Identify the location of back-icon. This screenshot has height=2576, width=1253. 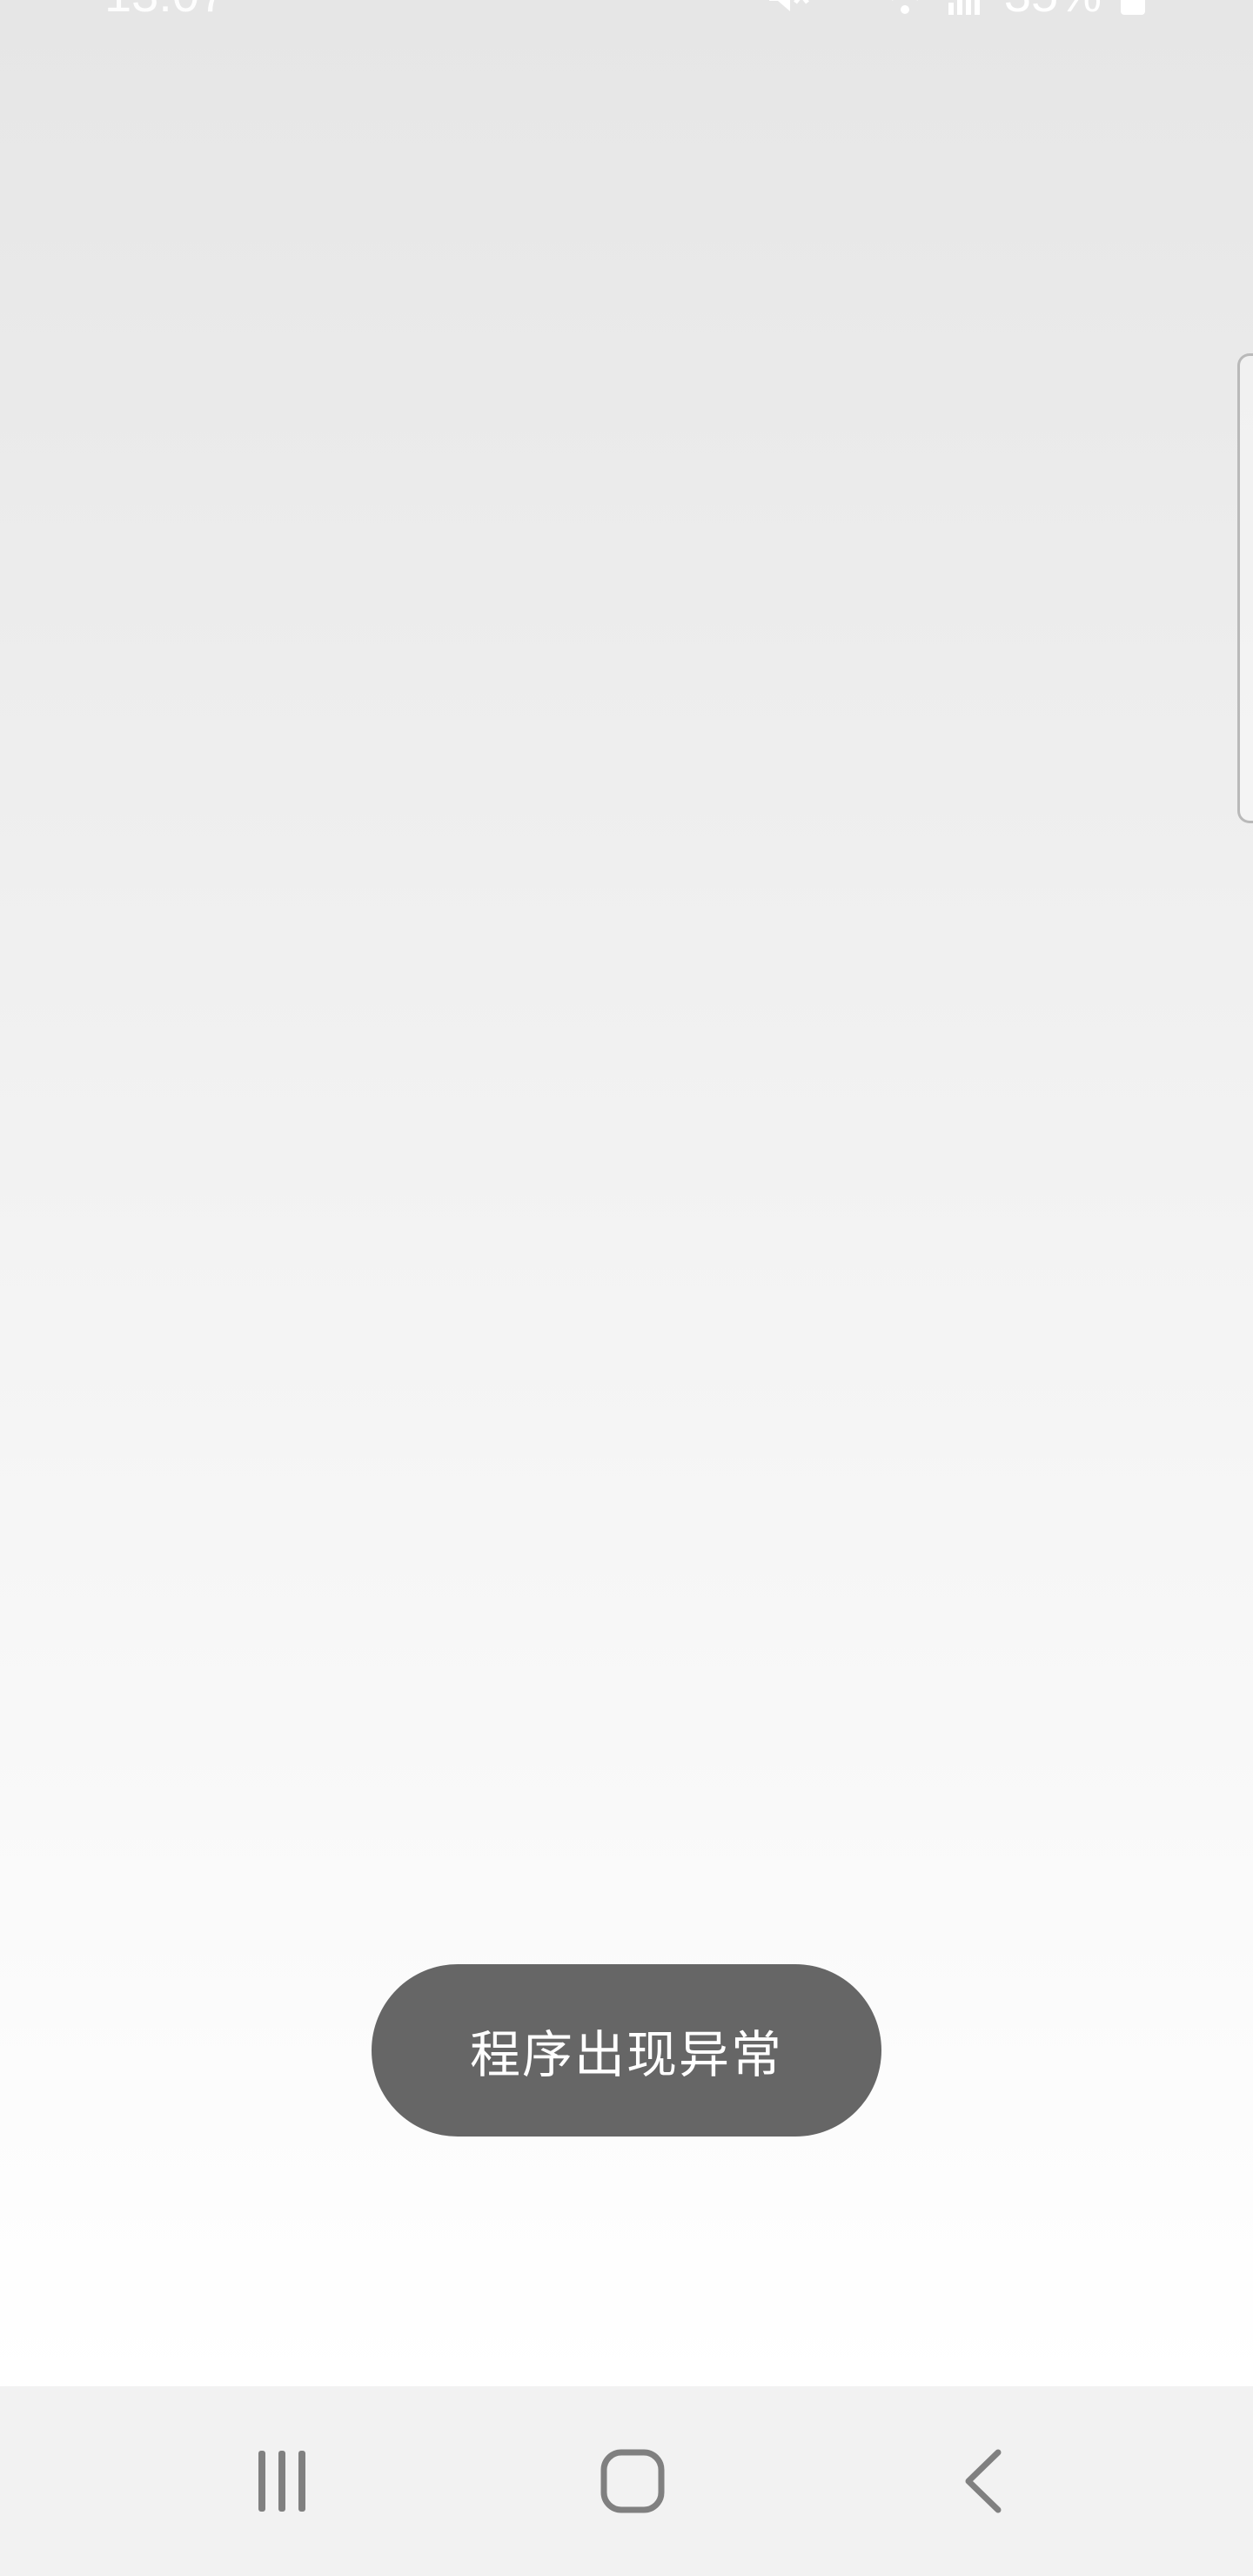
(983, 2481).